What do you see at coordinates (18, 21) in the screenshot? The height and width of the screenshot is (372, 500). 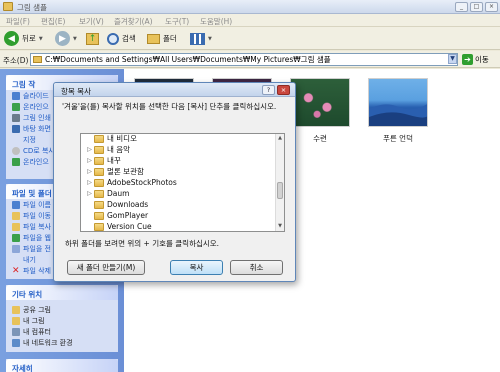 I see `menu-file: 파일(F)` at bounding box center [18, 21].